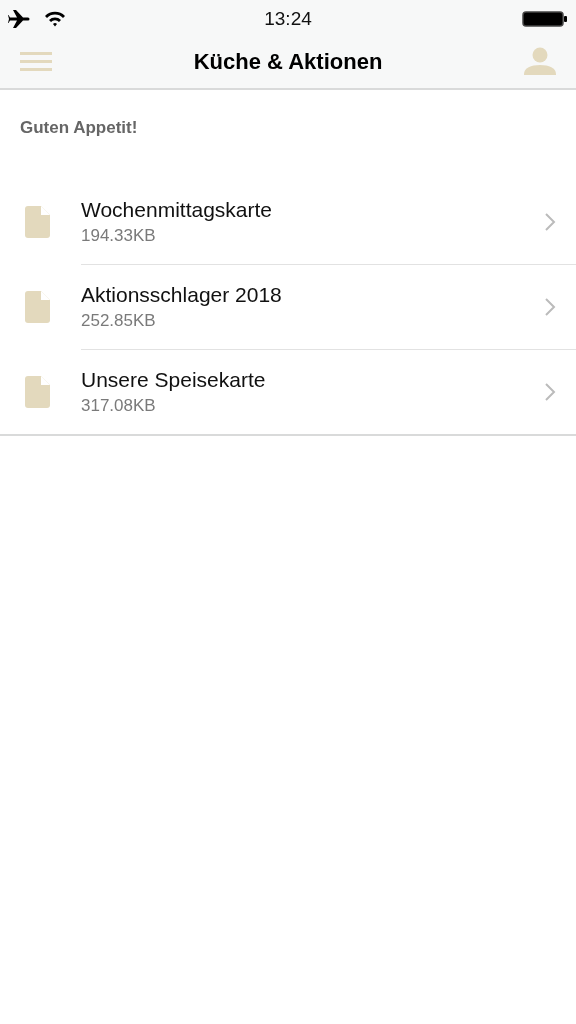 Image resolution: width=576 pixels, height=1024 pixels. What do you see at coordinates (177, 210) in the screenshot?
I see `file-name: Wochenmittagskarte` at bounding box center [177, 210].